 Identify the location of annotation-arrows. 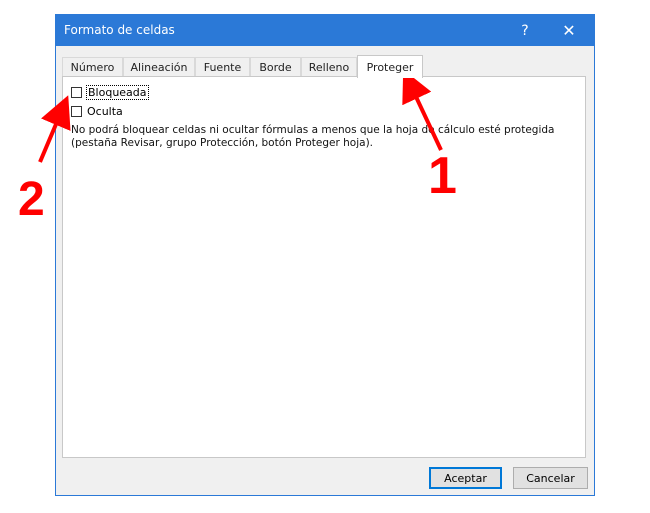
(240, 116).